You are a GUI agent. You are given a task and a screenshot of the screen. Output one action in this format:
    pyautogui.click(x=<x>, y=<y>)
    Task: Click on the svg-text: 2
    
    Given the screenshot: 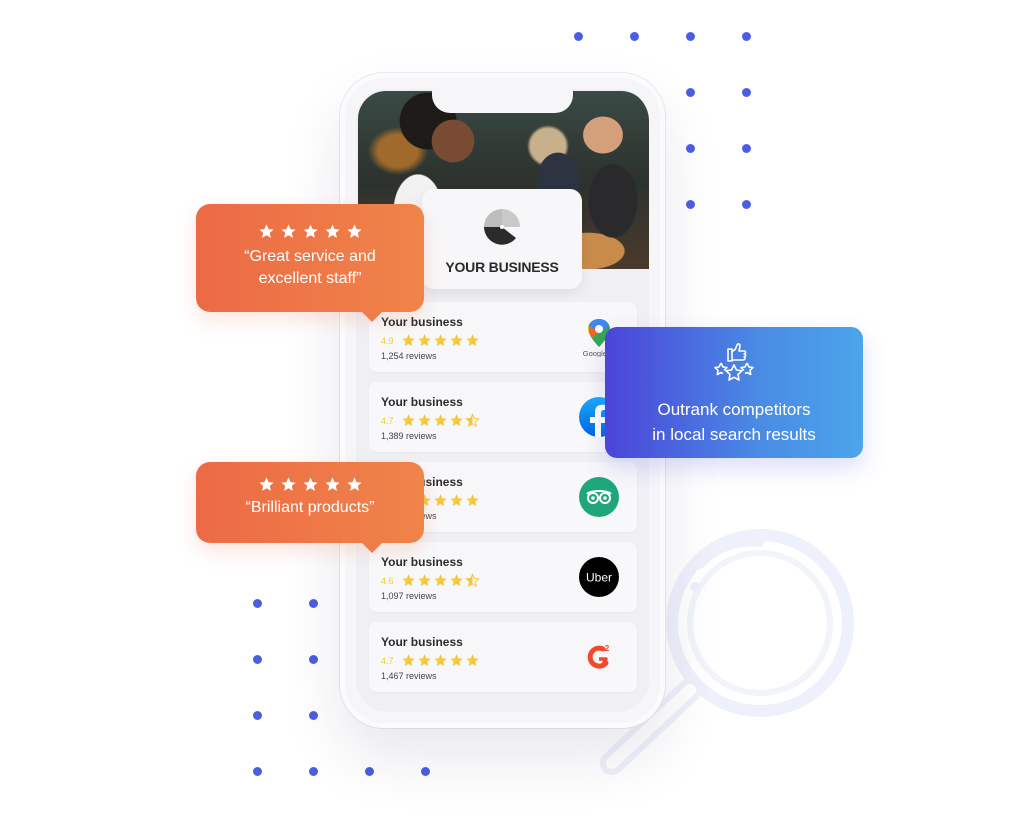 What is the action you would take?
    pyautogui.click(x=607, y=648)
    